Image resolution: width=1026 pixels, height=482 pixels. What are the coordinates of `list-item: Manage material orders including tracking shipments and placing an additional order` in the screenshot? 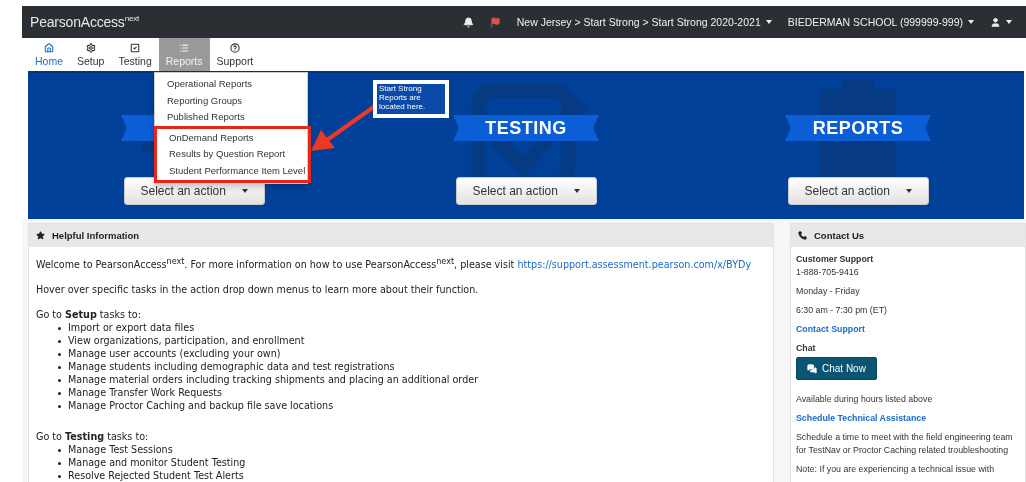 It's located at (273, 380).